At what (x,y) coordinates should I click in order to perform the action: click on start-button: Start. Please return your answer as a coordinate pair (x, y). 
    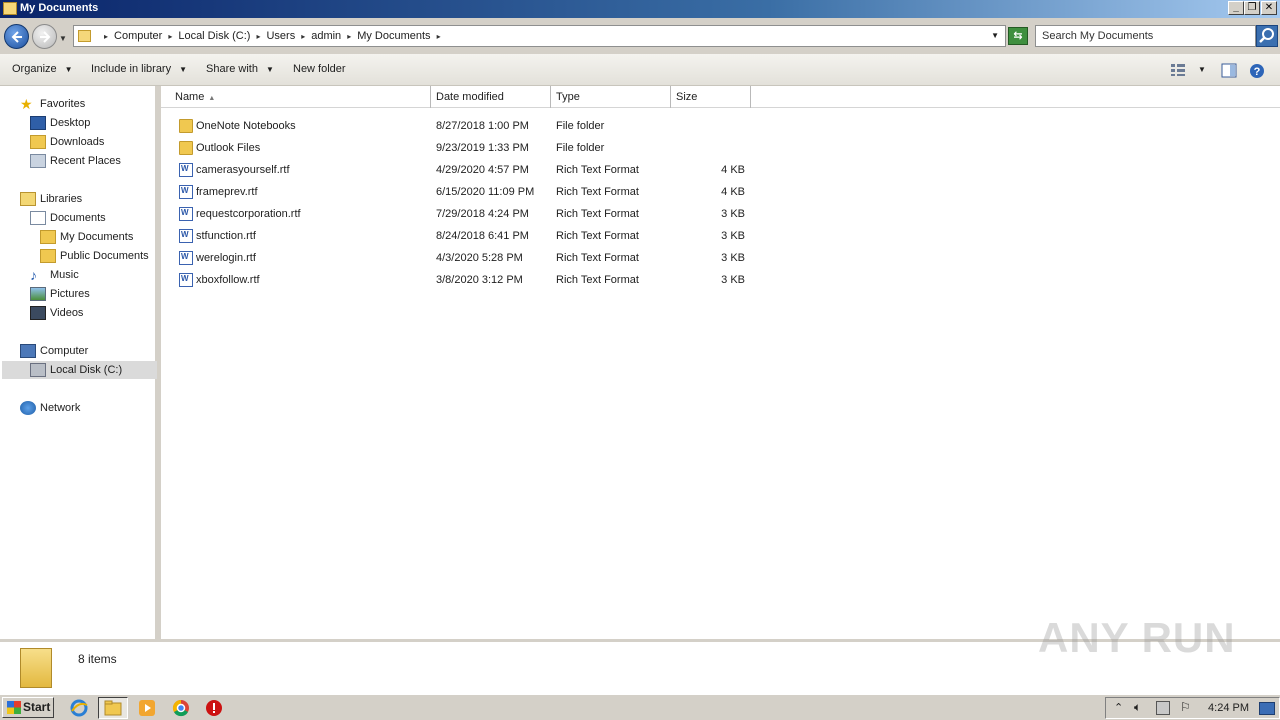
    Looking at the image, I should click on (28, 707).